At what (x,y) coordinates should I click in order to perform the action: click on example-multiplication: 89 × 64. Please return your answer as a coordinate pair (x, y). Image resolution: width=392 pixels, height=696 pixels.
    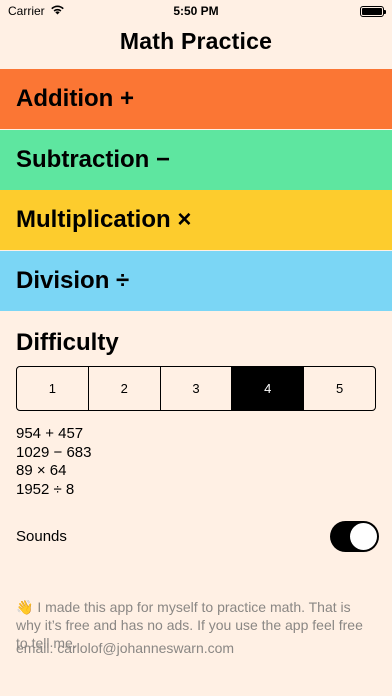
    Looking at the image, I should click on (41, 470).